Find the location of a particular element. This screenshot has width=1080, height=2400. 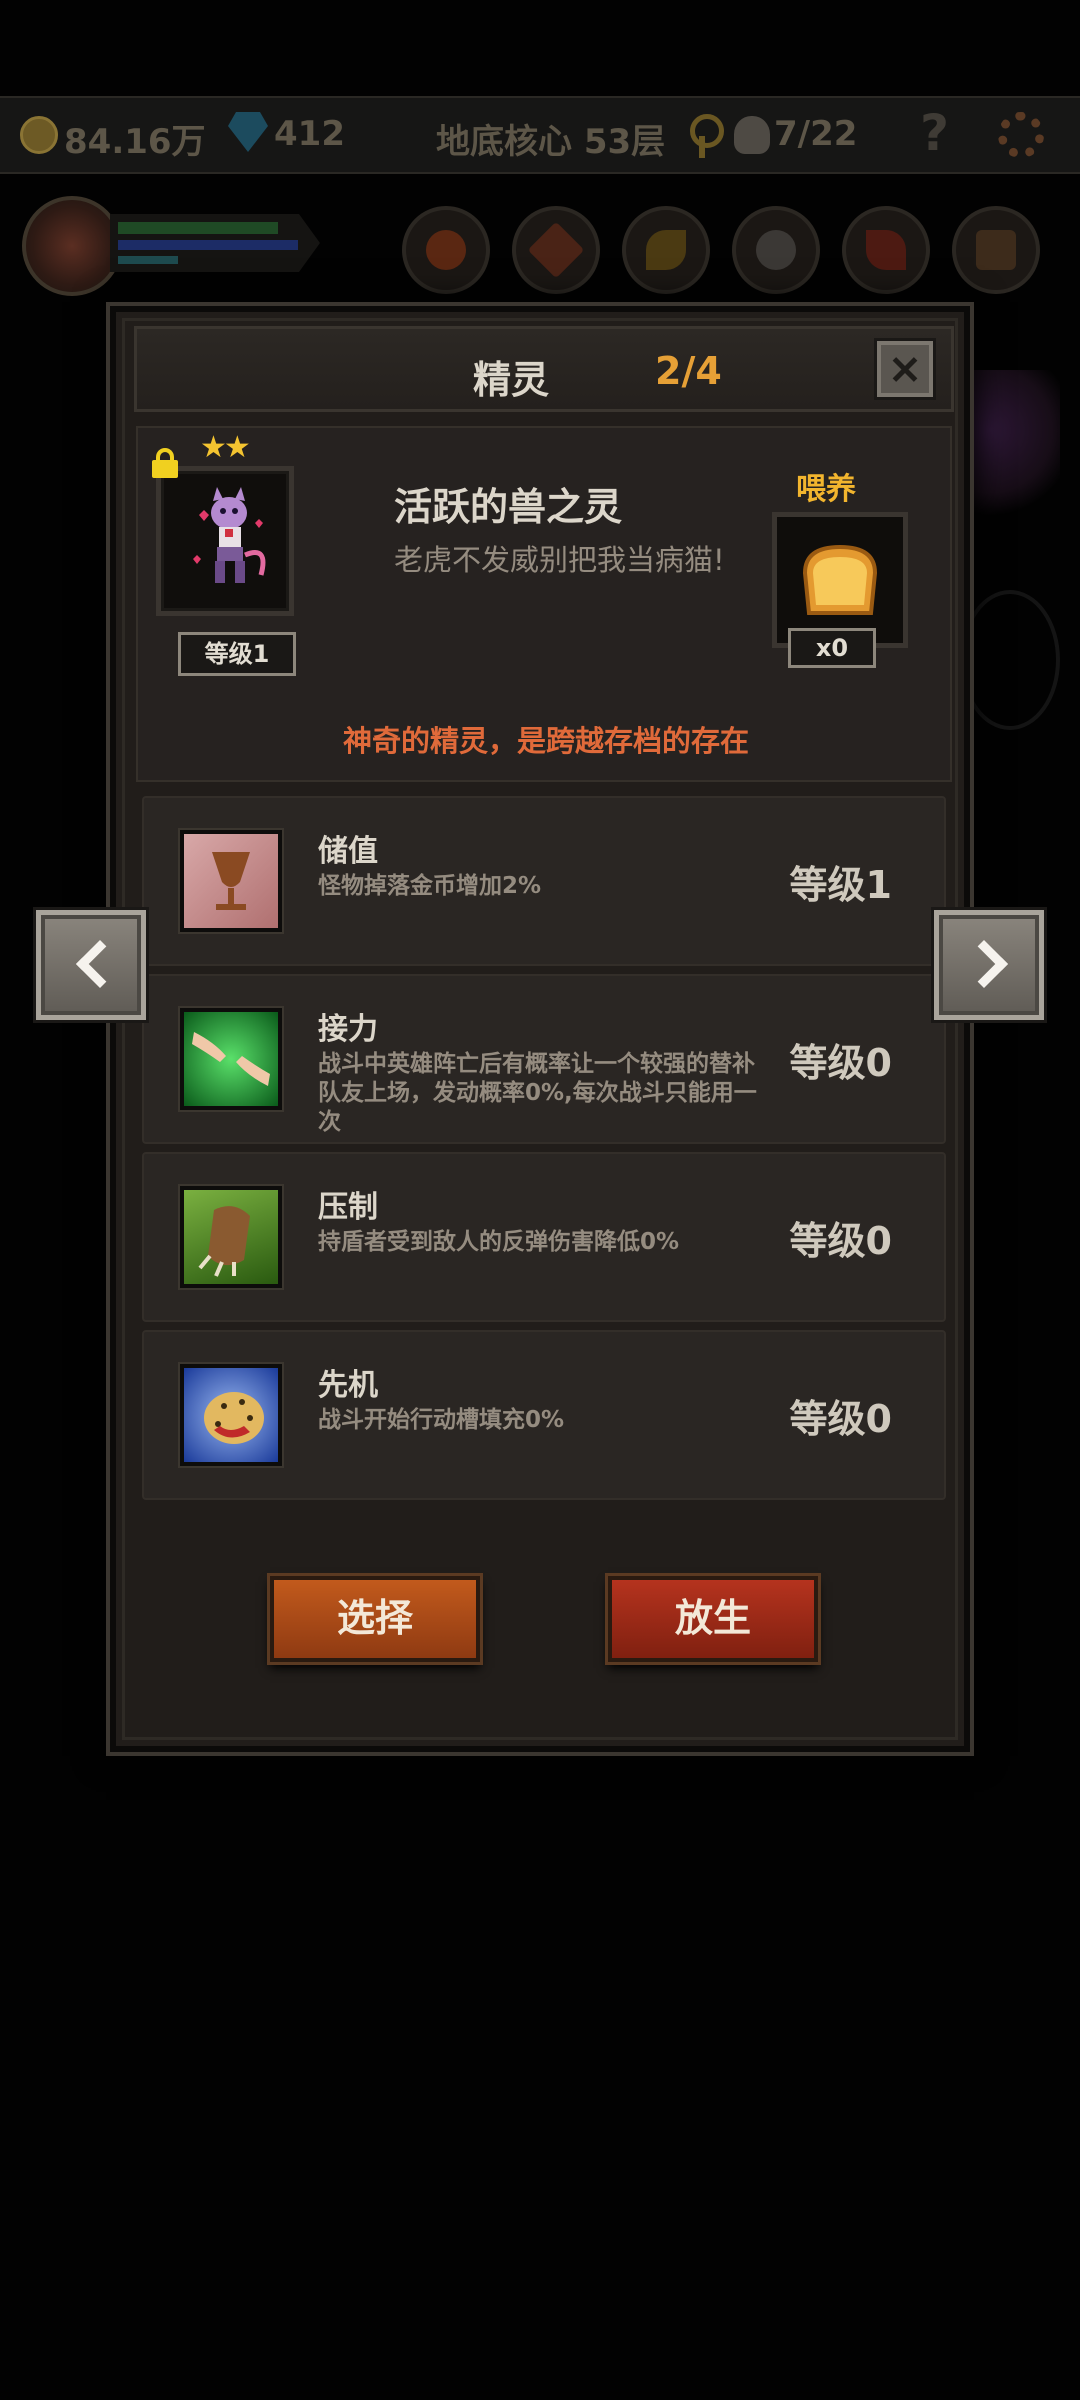

leaf-slot-icon is located at coordinates (666, 250).